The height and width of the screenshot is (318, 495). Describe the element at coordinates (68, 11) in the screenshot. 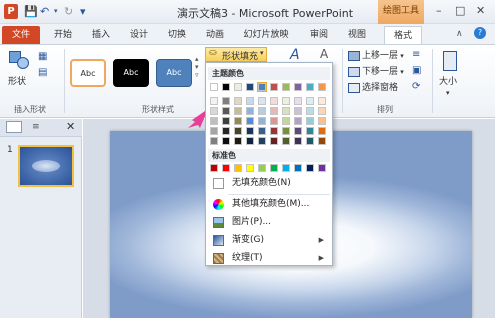

I see `redo-icon: ↻` at that location.